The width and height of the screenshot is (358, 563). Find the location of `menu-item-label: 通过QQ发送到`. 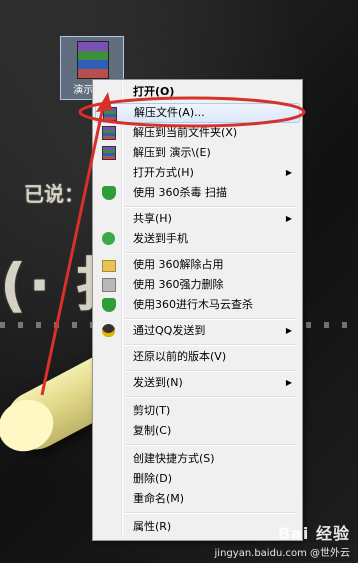

menu-item-label: 通过QQ发送到 is located at coordinates (169, 330).